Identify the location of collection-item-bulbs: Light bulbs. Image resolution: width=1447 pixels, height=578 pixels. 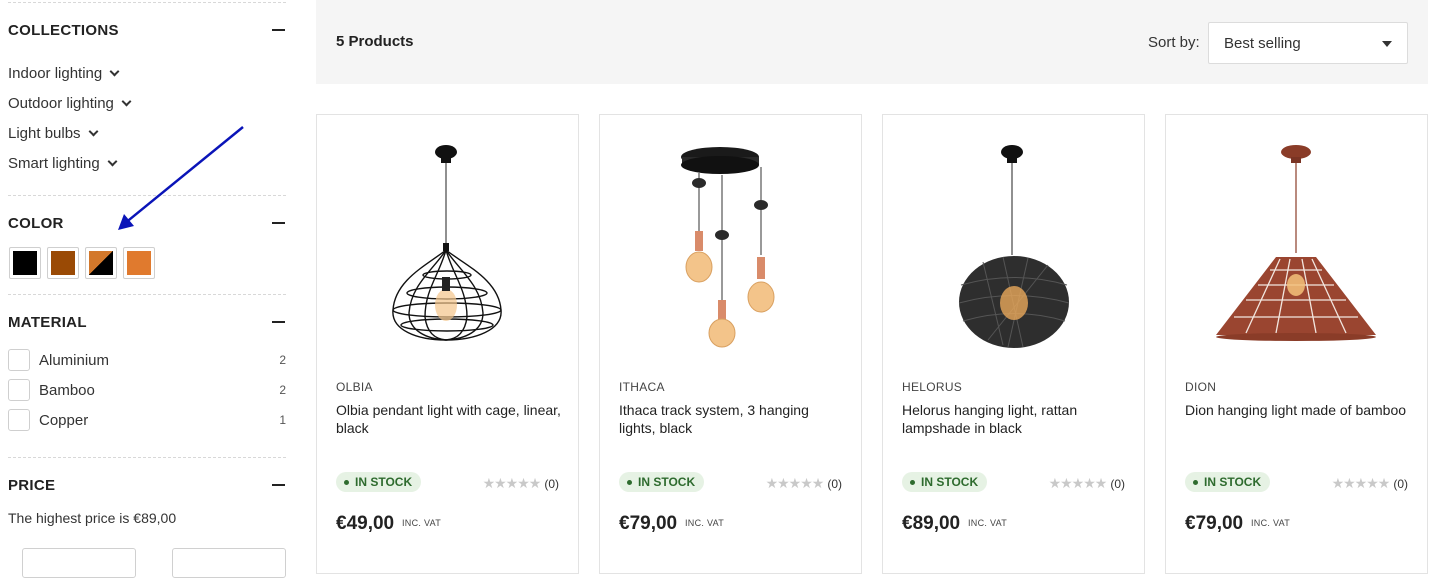
(147, 133).